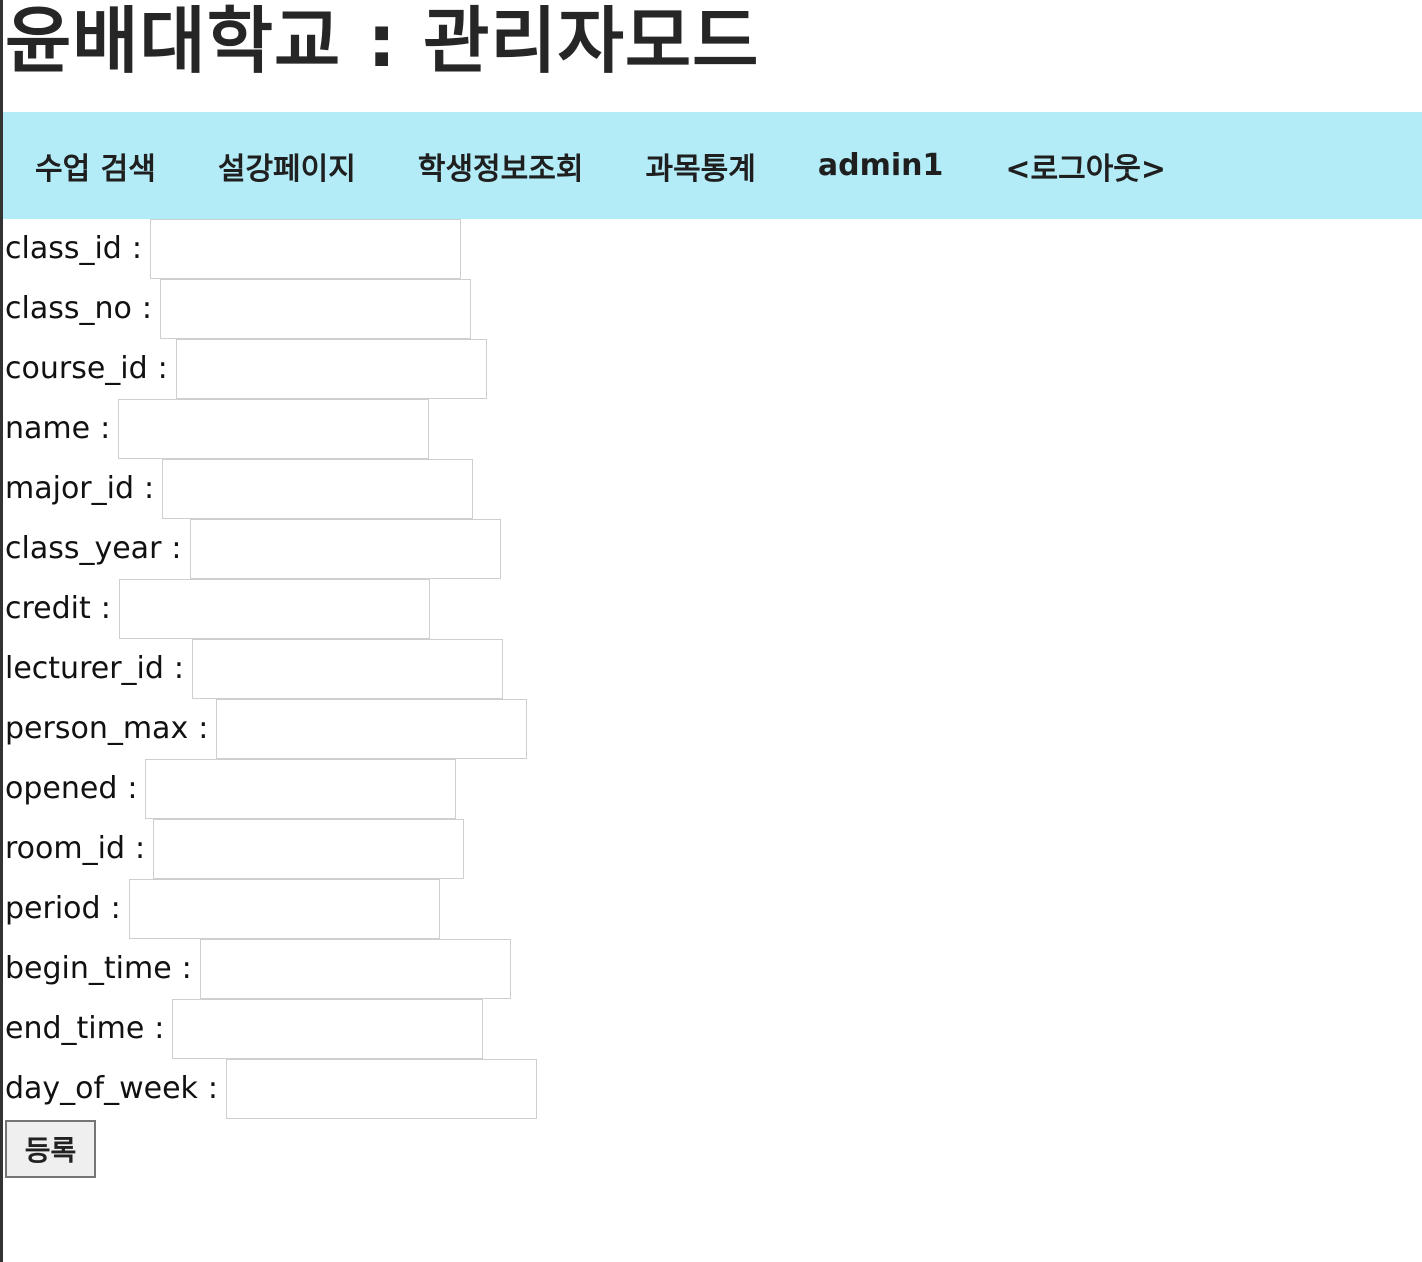 The image size is (1422, 1262). Describe the element at coordinates (348, 669) in the screenshot. I see `lecturer-id-input` at that location.